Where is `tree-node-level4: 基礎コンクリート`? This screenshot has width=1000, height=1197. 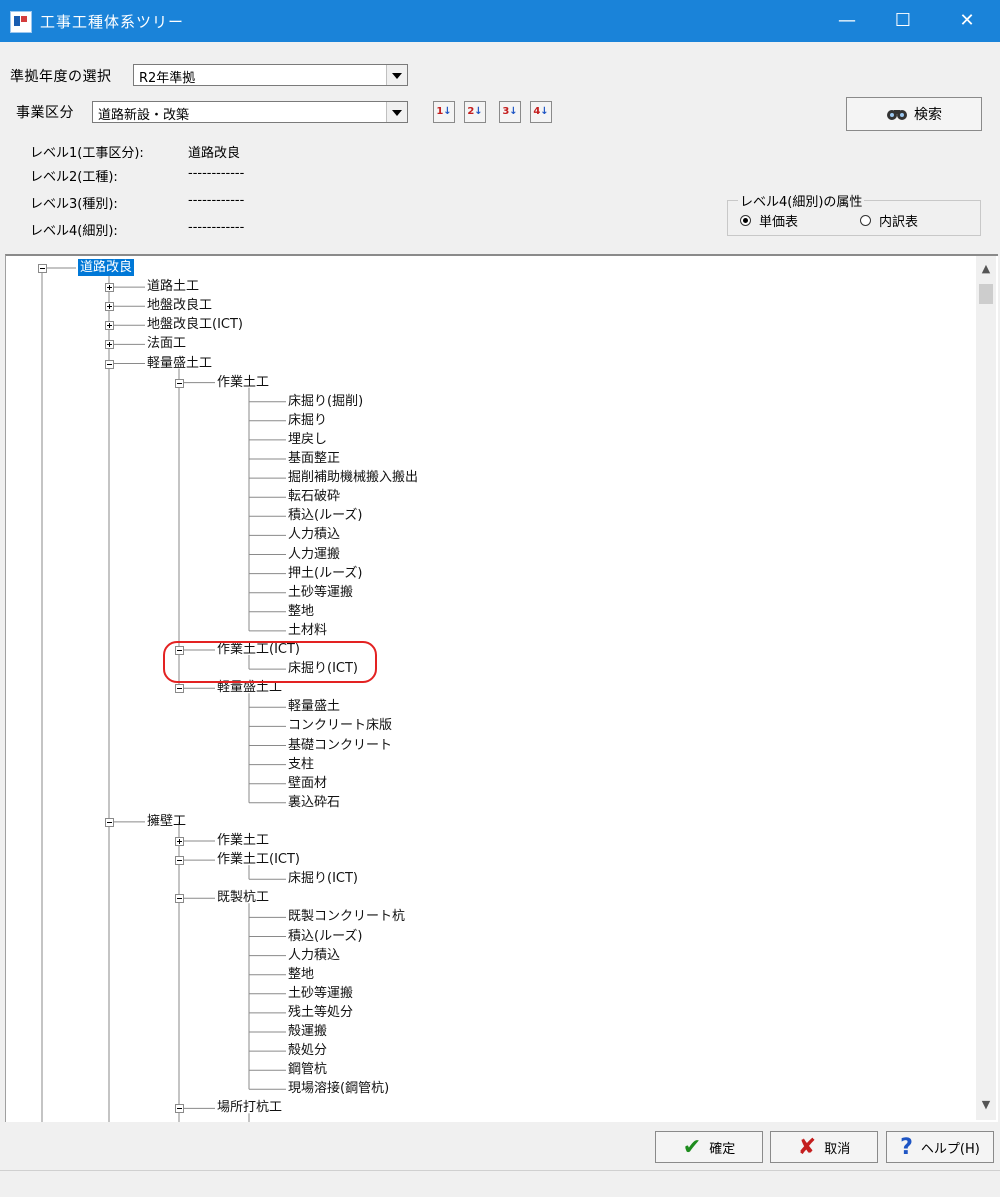 tree-node-level4: 基礎コンクリート is located at coordinates (340, 745).